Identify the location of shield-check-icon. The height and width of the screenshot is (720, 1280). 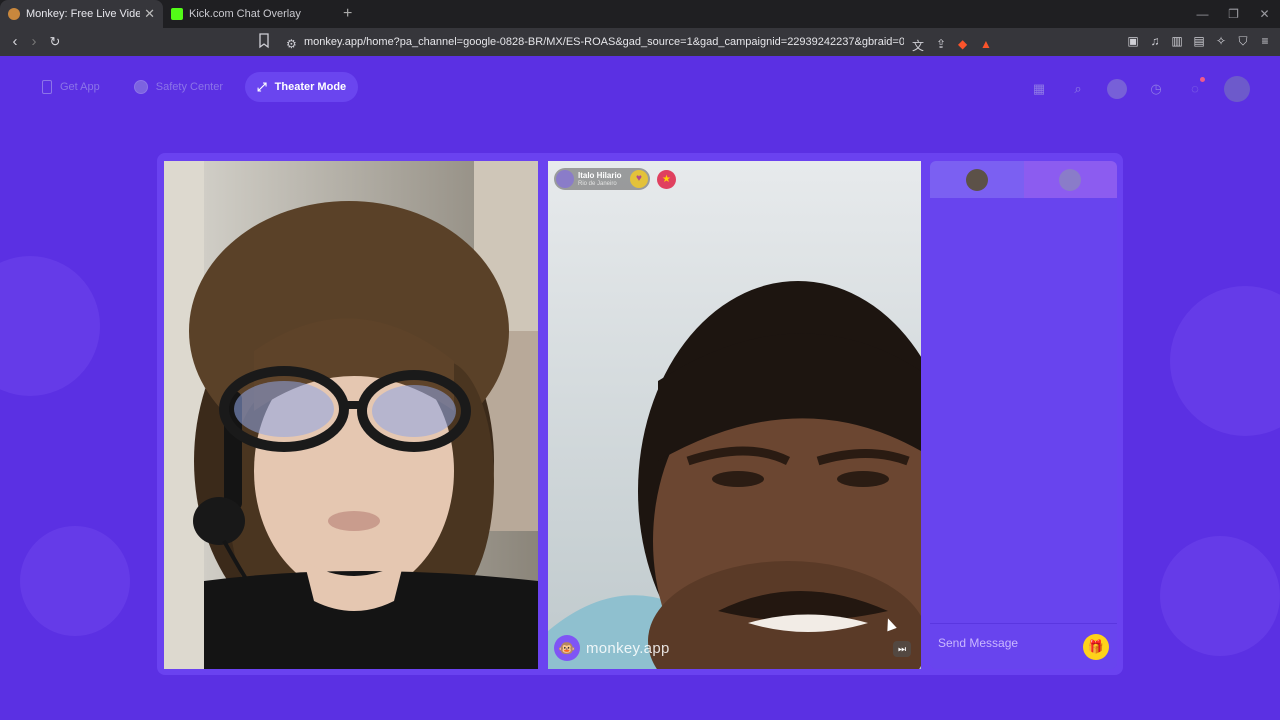
(140, 87).